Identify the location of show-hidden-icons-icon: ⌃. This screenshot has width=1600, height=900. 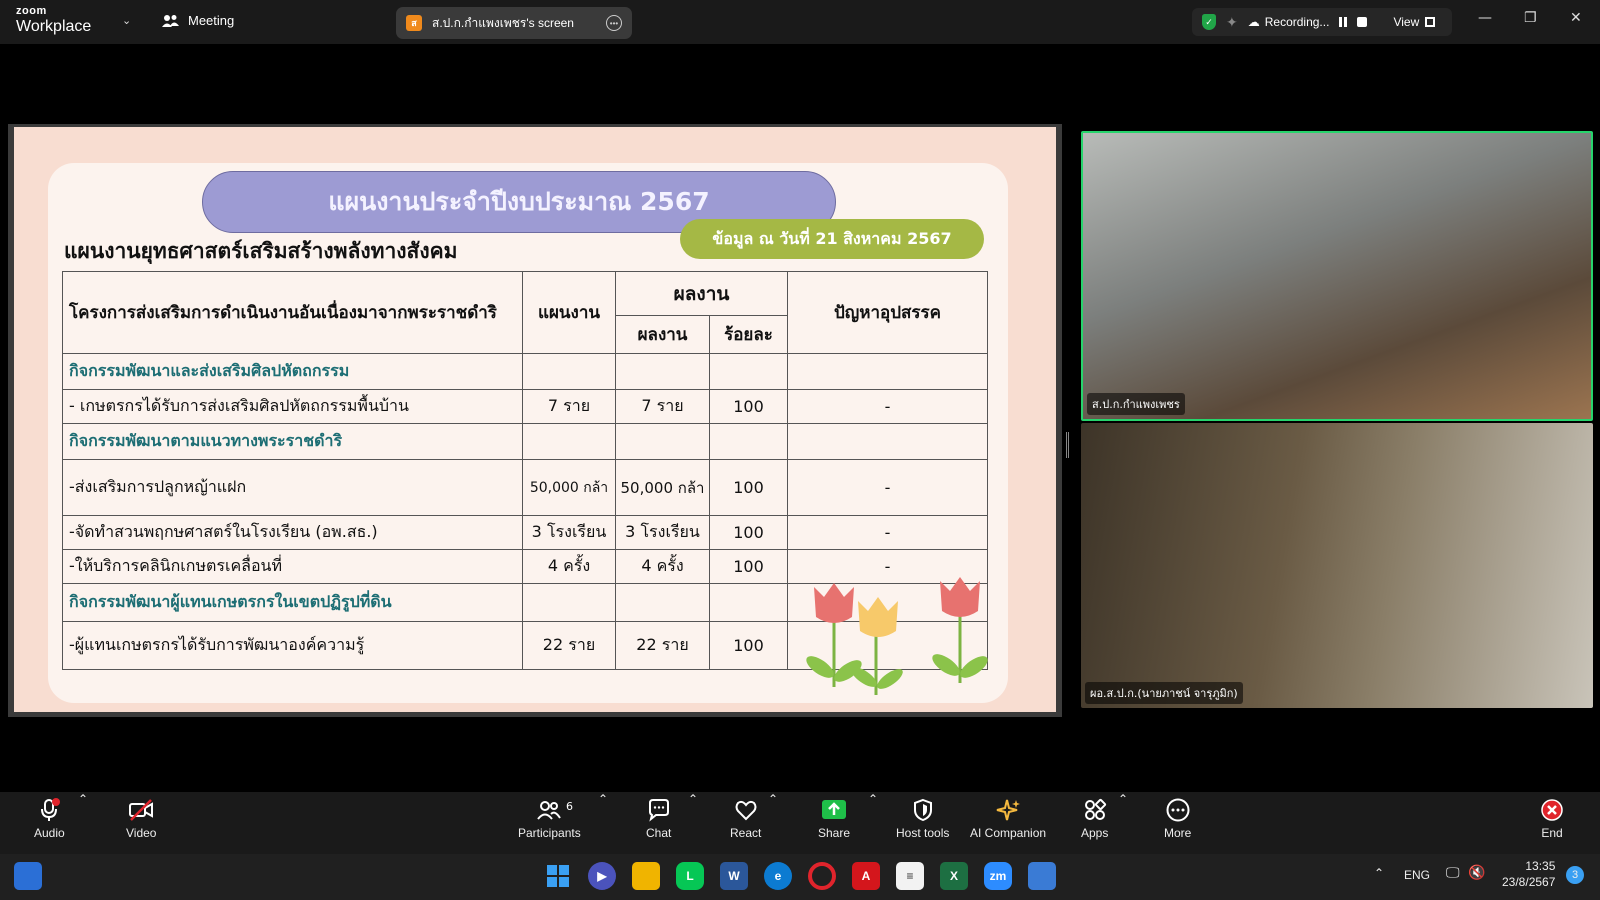
(1379, 873).